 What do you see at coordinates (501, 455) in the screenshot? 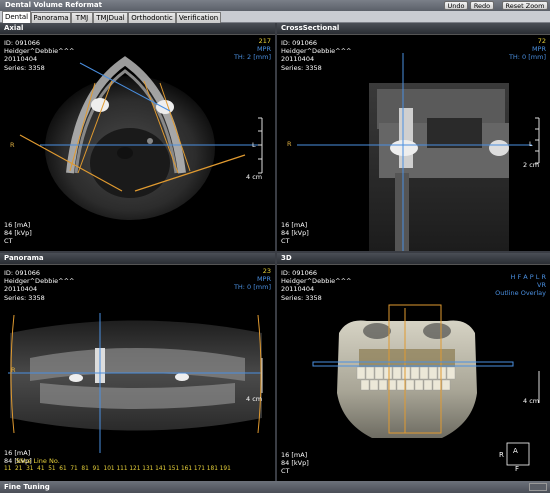
I see `orientation-cube-left: R` at bounding box center [501, 455].